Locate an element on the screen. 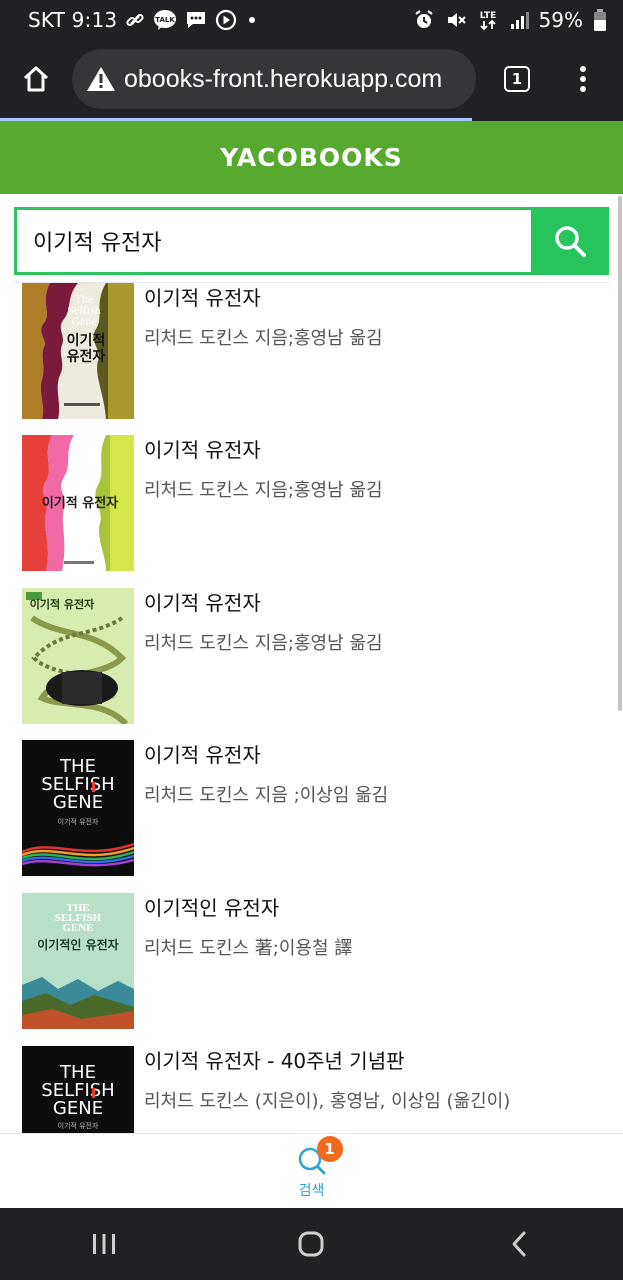  search-icon is located at coordinates (570, 241).